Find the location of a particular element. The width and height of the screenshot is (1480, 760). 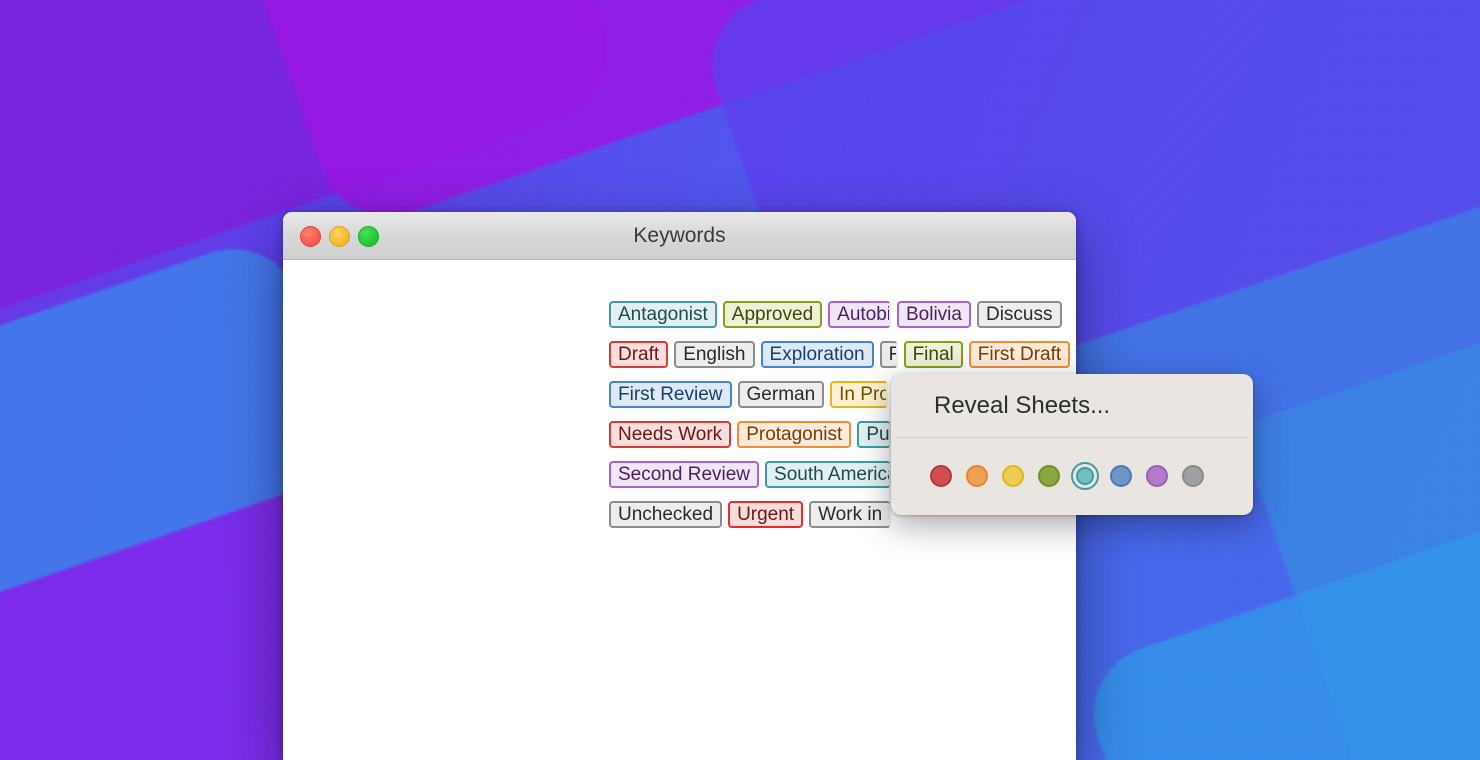

swatch-selected-ring-icon is located at coordinates (1085, 476).